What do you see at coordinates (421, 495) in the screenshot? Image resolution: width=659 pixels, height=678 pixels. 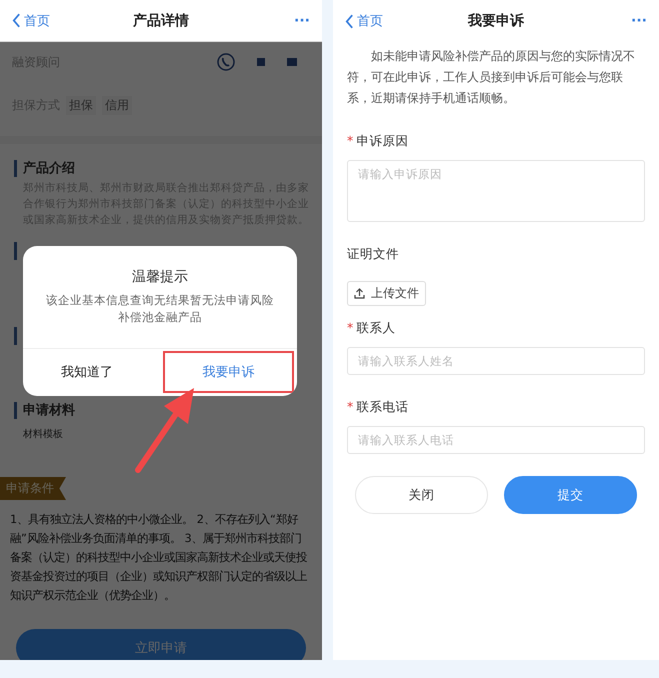 I see `close-button: 关闭` at bounding box center [421, 495].